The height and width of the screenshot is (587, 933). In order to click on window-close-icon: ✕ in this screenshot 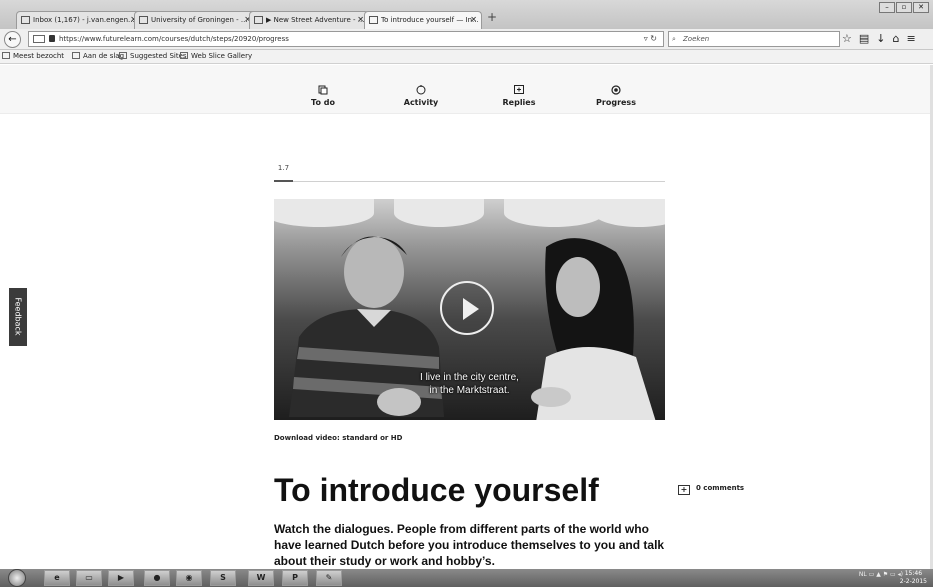, I will do `click(921, 7)`.